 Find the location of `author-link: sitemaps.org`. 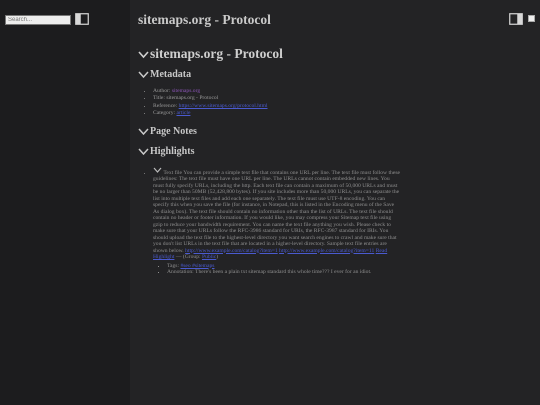

author-link: sitemaps.org is located at coordinates (186, 91).